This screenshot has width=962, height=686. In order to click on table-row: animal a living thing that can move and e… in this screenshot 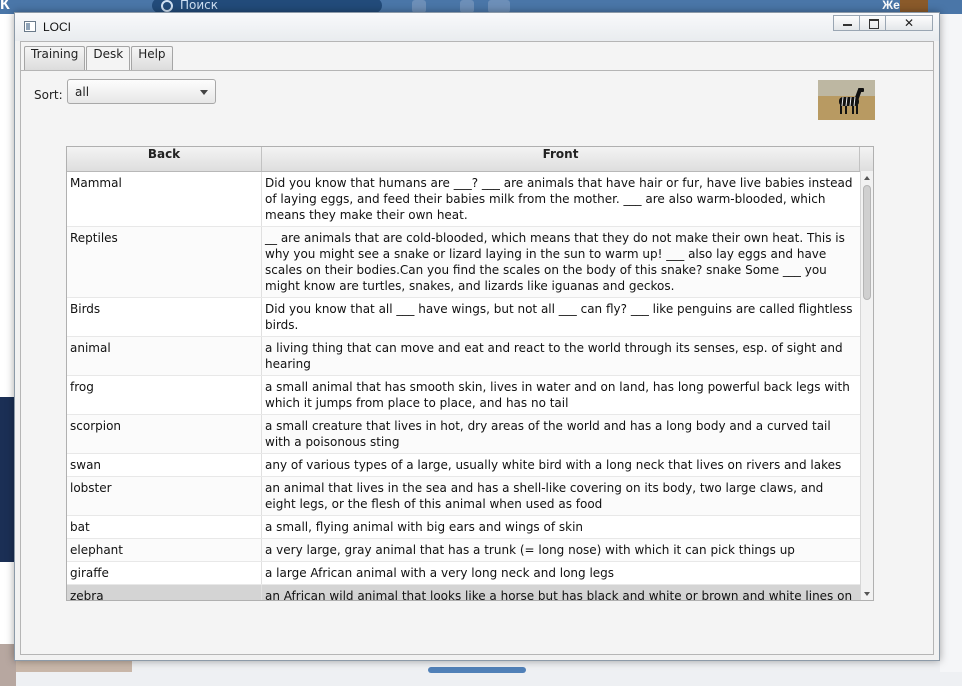, I will do `click(463, 356)`.